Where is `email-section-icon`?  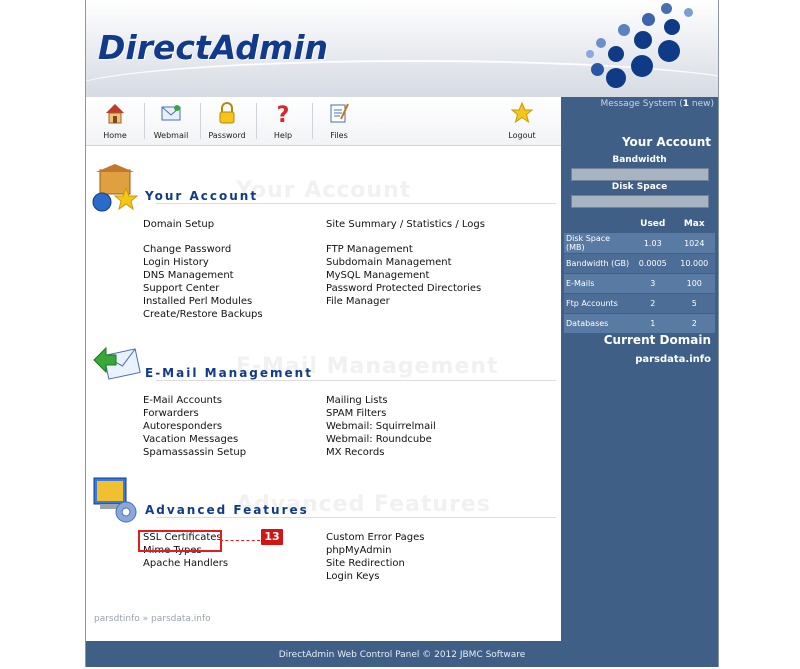
email-section-icon is located at coordinates (117, 363).